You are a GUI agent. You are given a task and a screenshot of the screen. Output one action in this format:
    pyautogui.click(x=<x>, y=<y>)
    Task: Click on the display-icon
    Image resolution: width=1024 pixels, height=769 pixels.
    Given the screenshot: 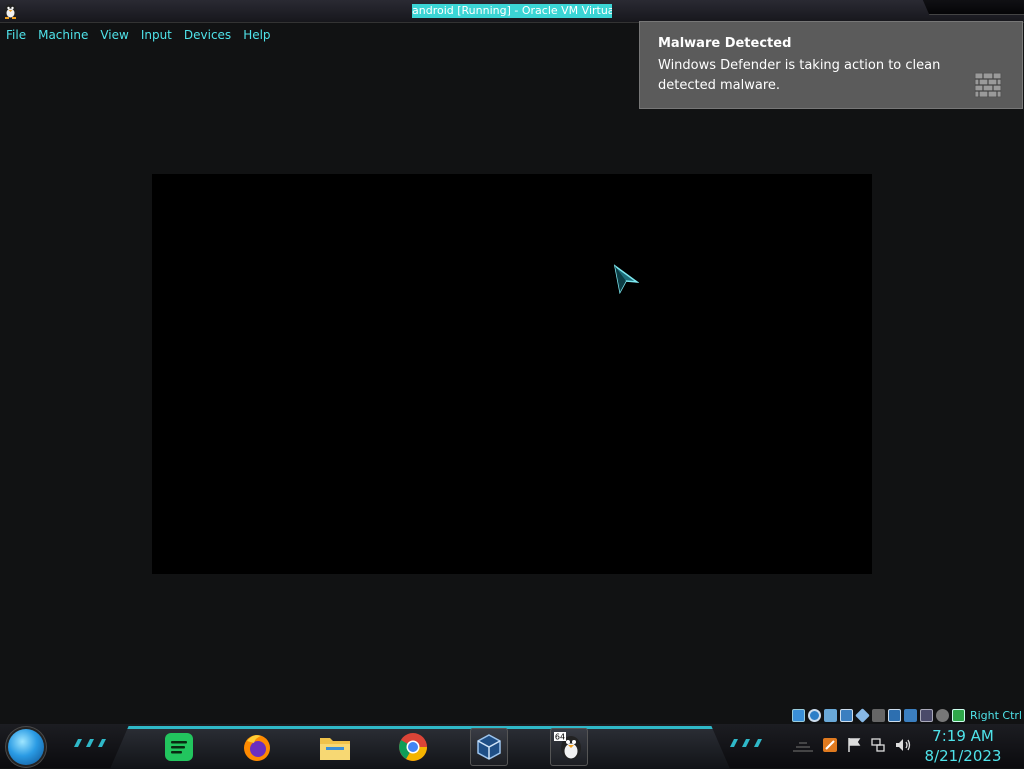 What is the action you would take?
    pyautogui.click(x=894, y=715)
    